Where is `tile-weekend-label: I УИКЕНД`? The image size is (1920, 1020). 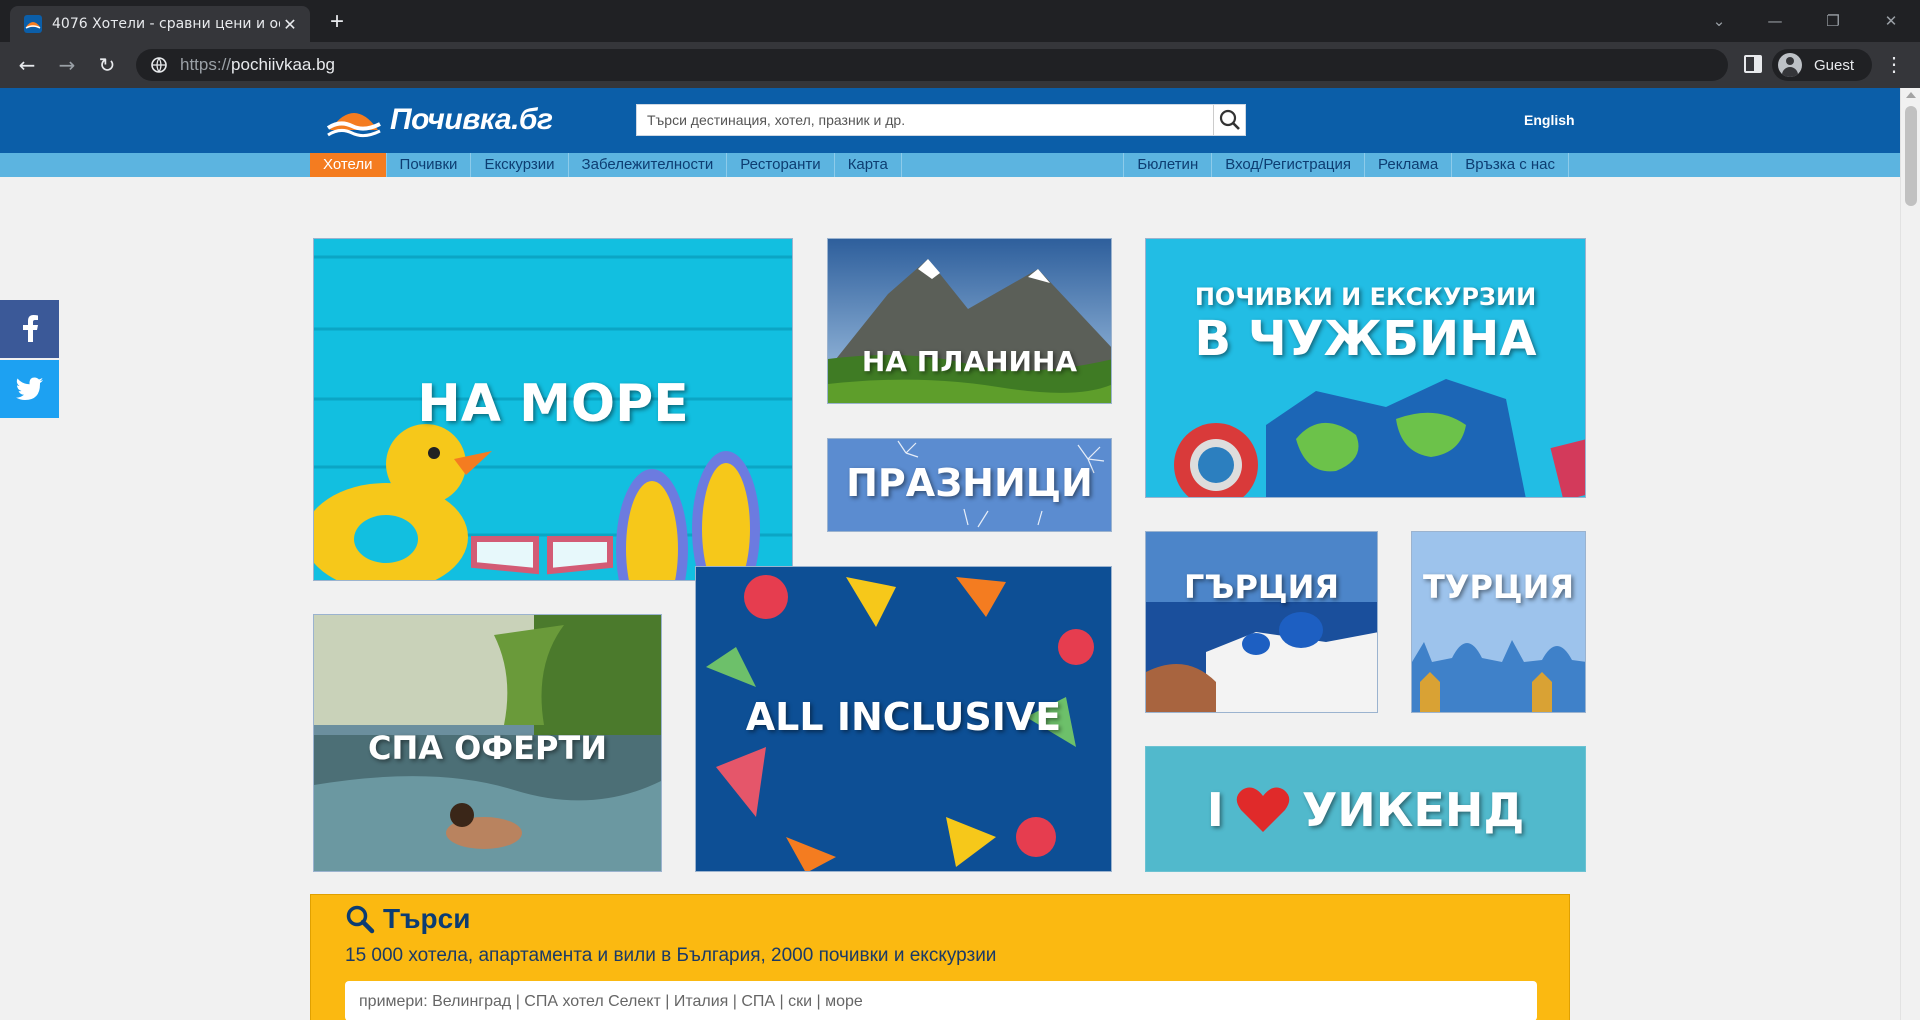 tile-weekend-label: I УИКЕНД is located at coordinates (1365, 810).